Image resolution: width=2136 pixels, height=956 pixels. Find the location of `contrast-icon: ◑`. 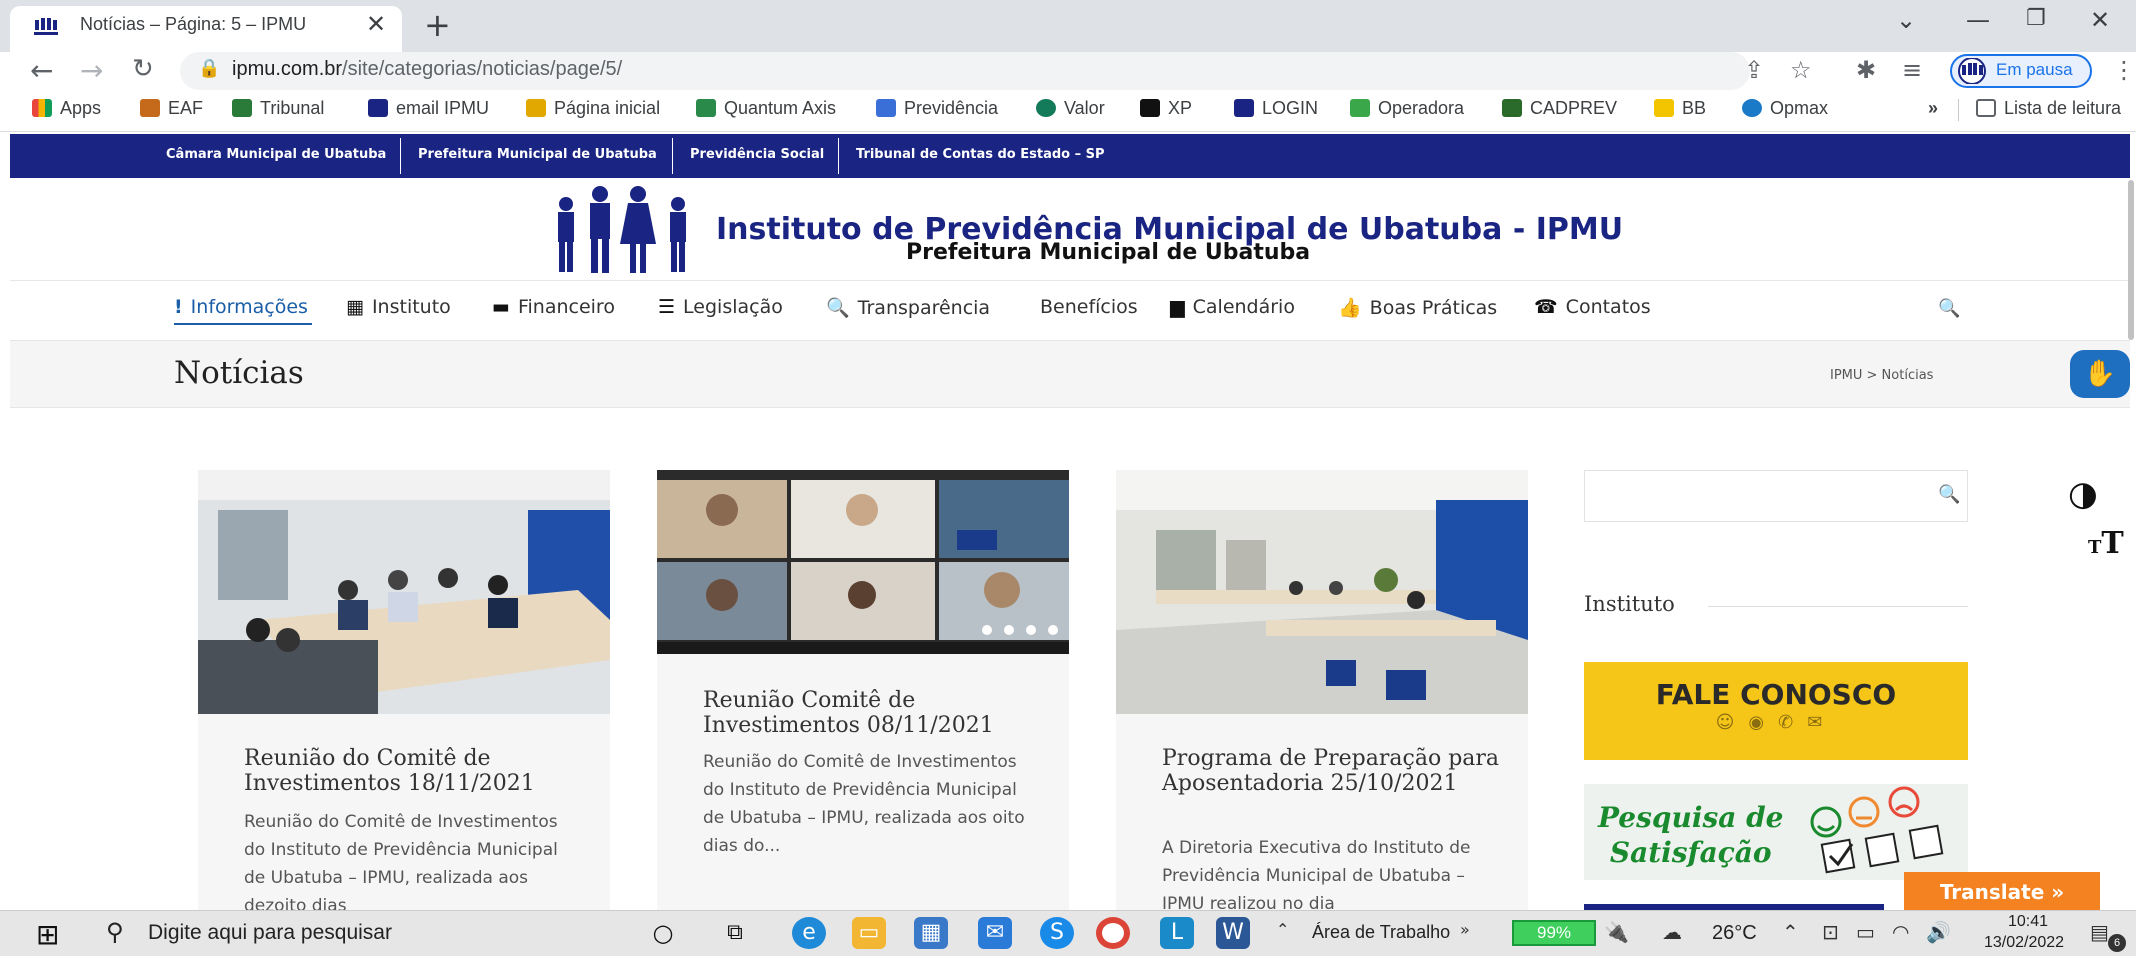

contrast-icon: ◑ is located at coordinates (2083, 494).